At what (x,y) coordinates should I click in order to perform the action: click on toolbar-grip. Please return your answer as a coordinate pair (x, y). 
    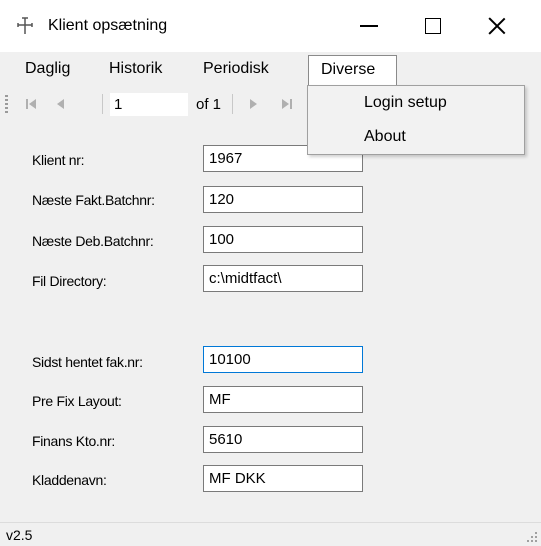
    Looking at the image, I should click on (6, 104).